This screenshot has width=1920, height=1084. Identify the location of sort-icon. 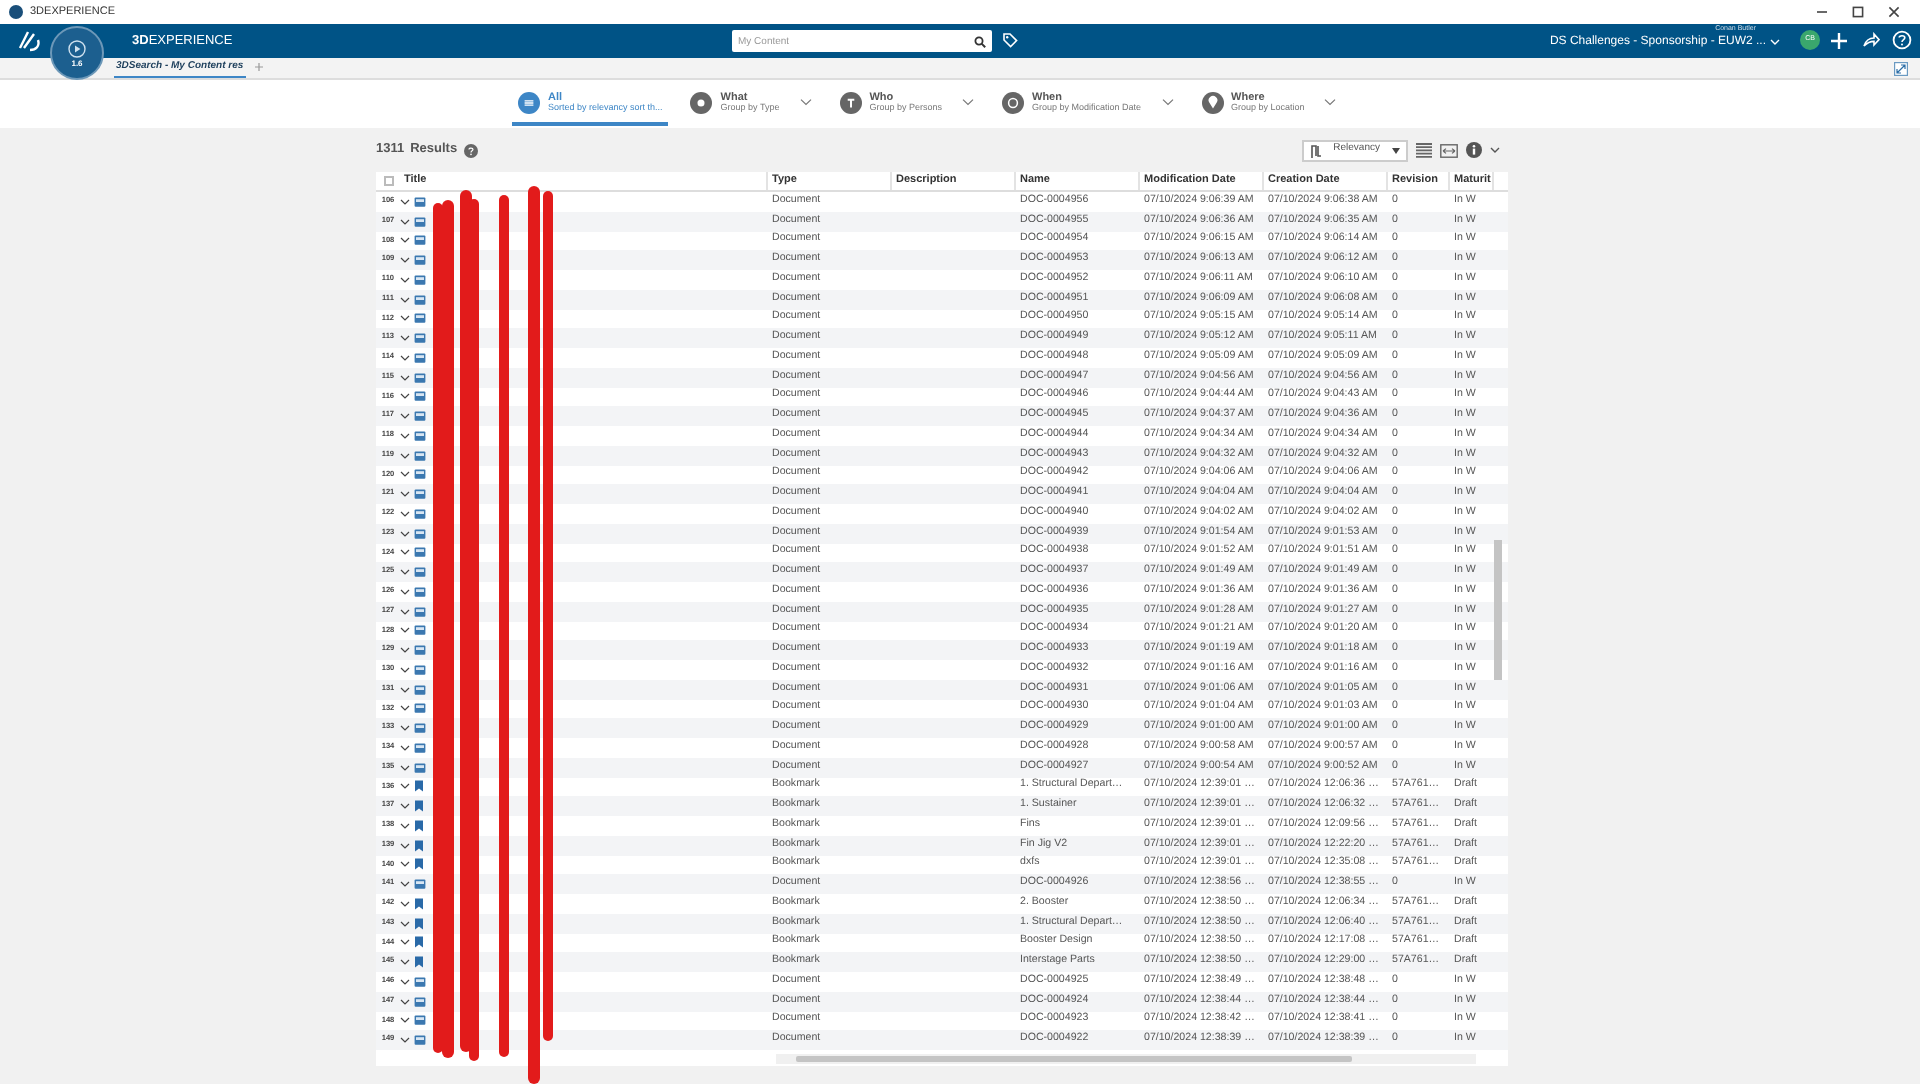
(1315, 150).